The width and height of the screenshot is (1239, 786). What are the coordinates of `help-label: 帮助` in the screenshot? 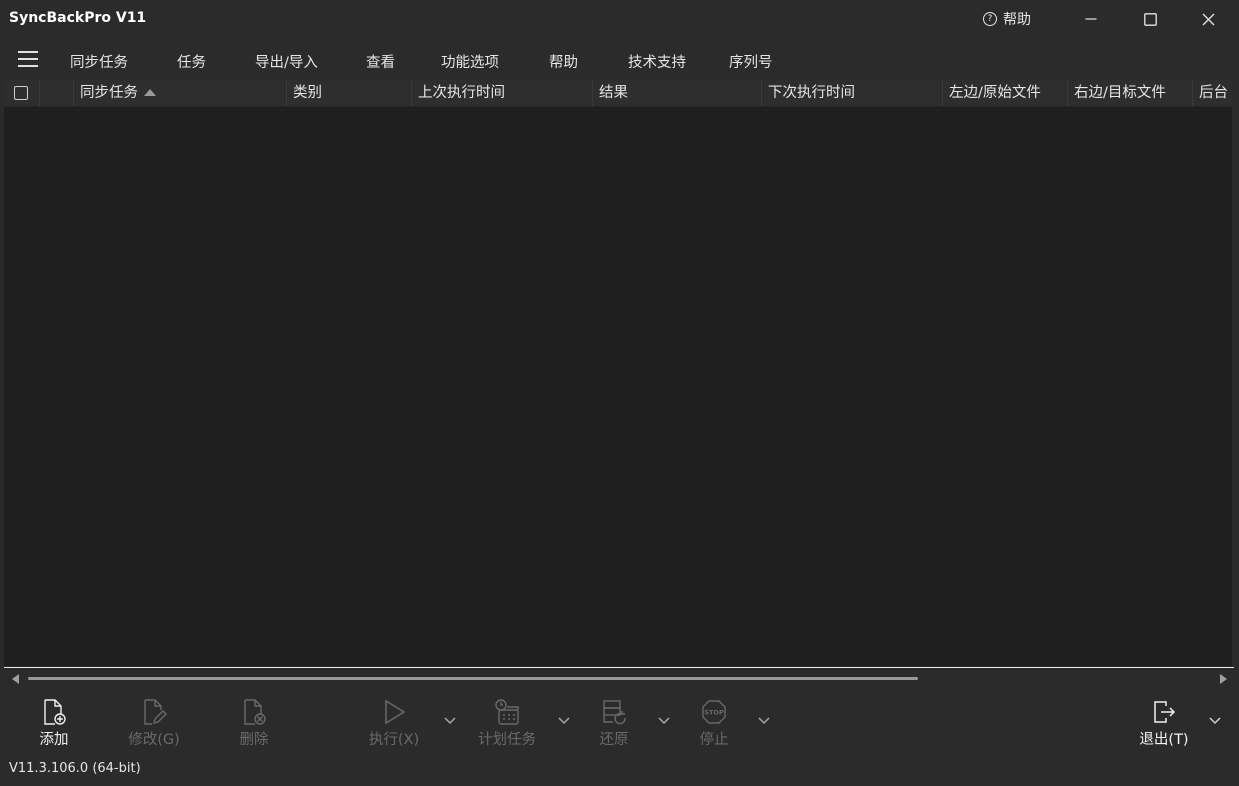 It's located at (1017, 20).